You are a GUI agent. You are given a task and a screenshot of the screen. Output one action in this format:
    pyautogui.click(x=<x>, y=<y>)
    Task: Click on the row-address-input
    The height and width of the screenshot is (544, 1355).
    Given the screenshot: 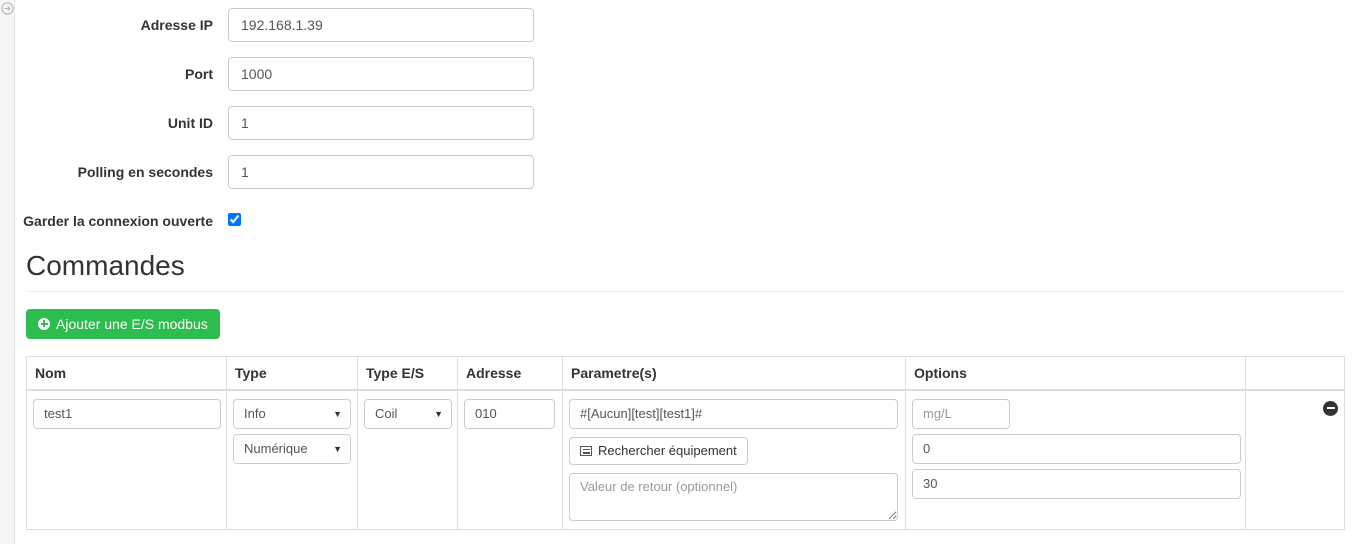 What is the action you would take?
    pyautogui.click(x=509, y=413)
    